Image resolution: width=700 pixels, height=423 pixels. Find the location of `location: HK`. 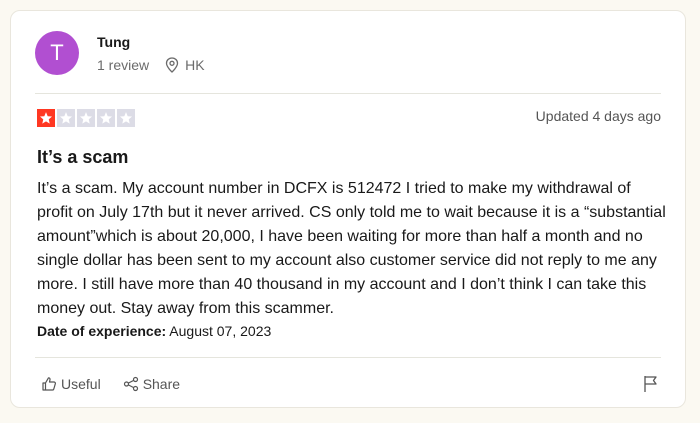

location: HK is located at coordinates (195, 65).